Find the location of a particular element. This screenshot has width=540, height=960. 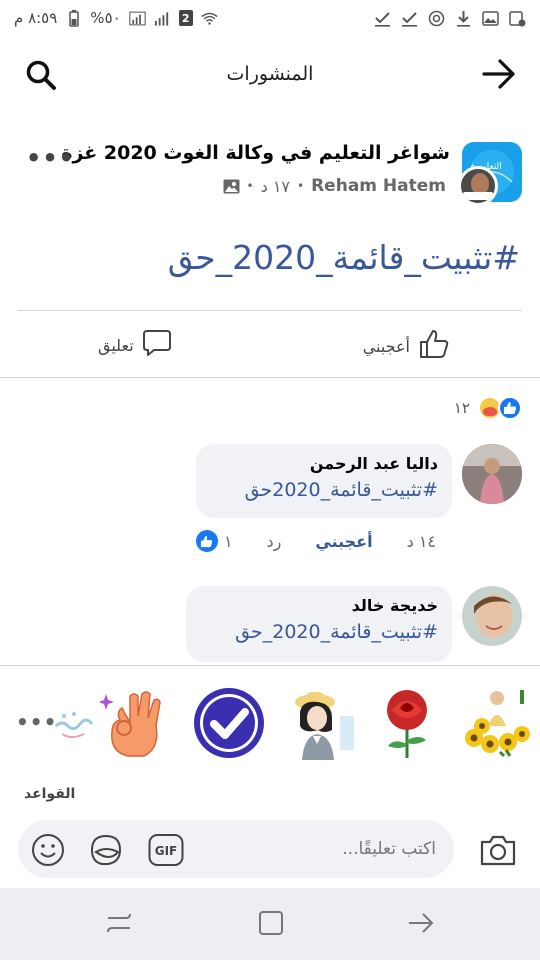

sim-badge: 2 is located at coordinates (185, 18).